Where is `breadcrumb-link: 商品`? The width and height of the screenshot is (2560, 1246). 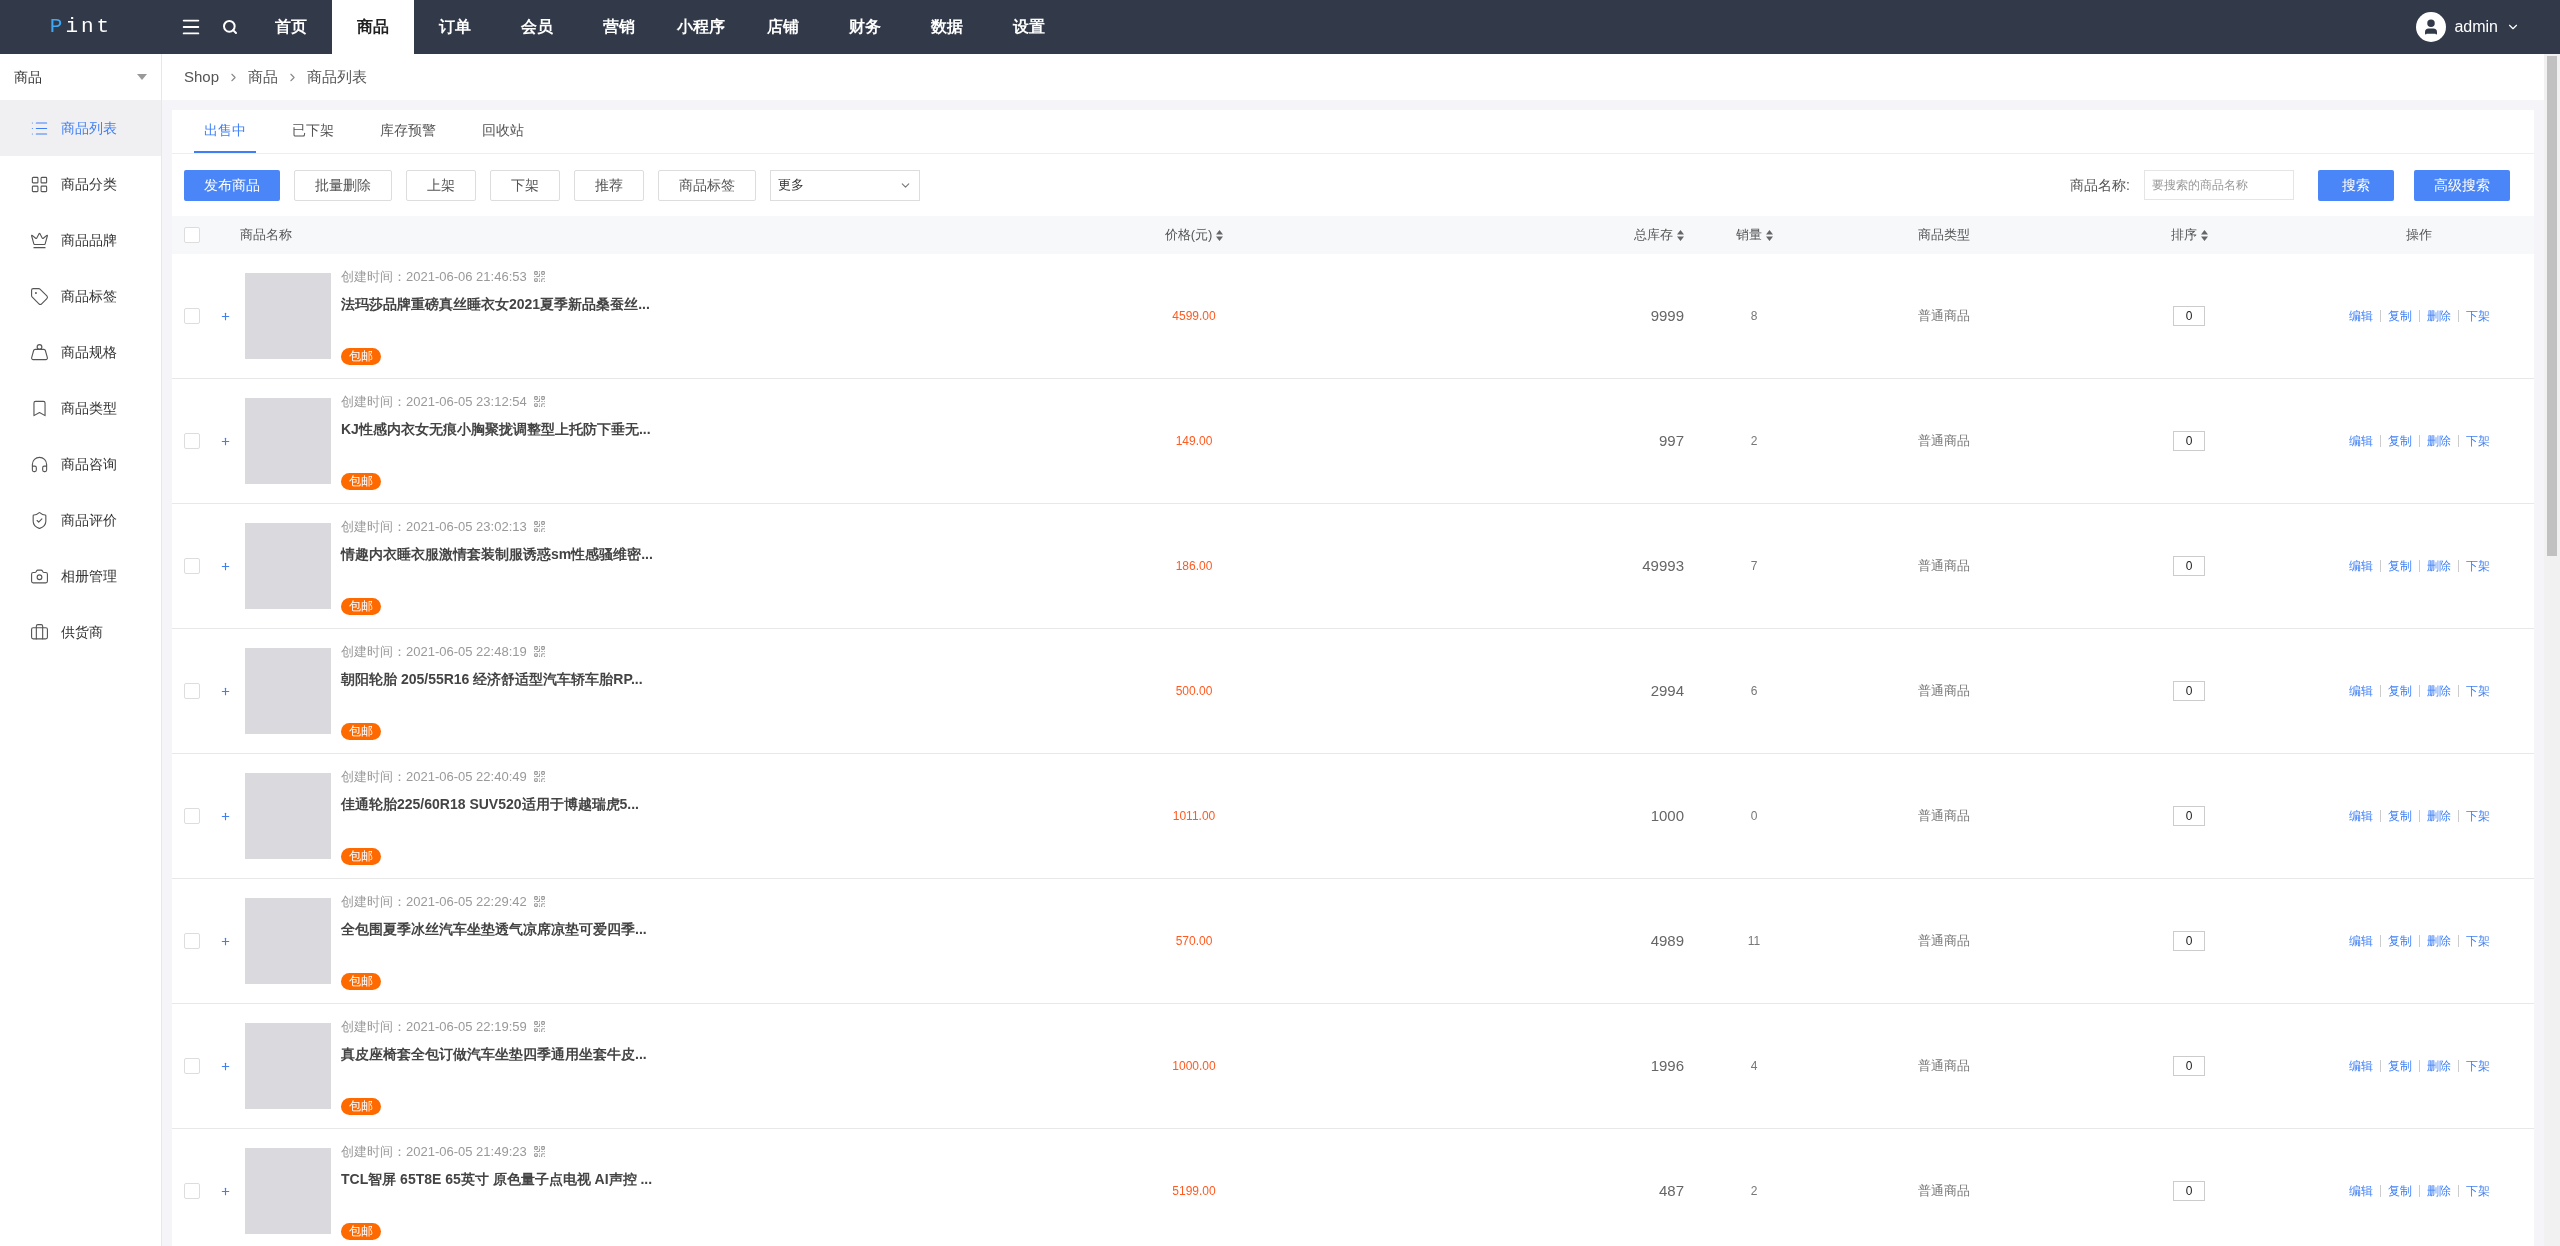 breadcrumb-link: 商品 is located at coordinates (263, 77).